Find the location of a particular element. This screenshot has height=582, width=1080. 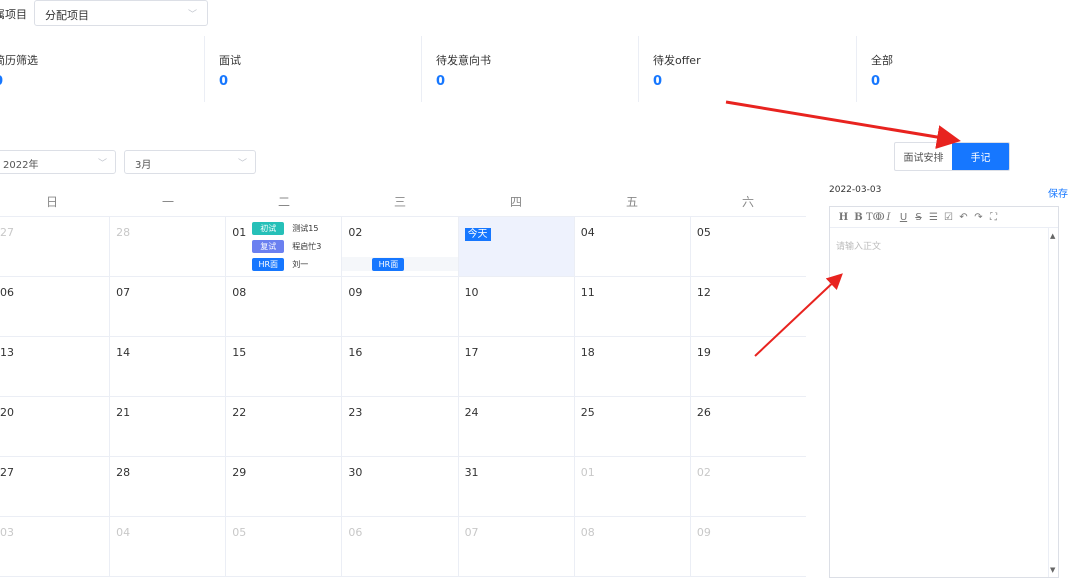

calendar-week: 03 04 05 06 07 08 09 is located at coordinates (403, 547).